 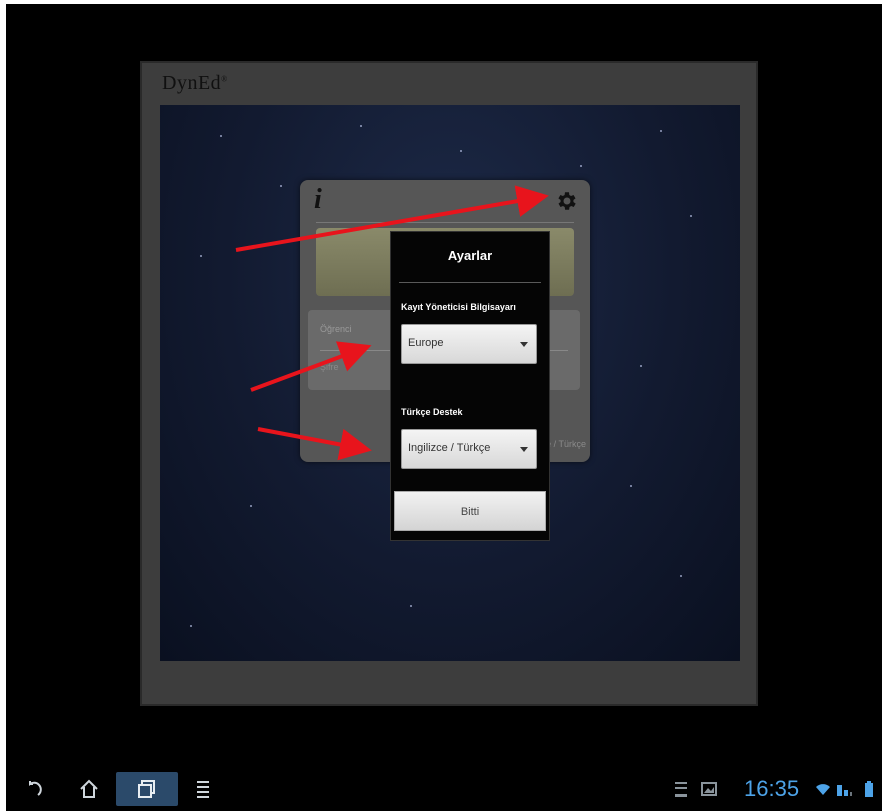 I want to click on back-button, so click(x=33, y=789).